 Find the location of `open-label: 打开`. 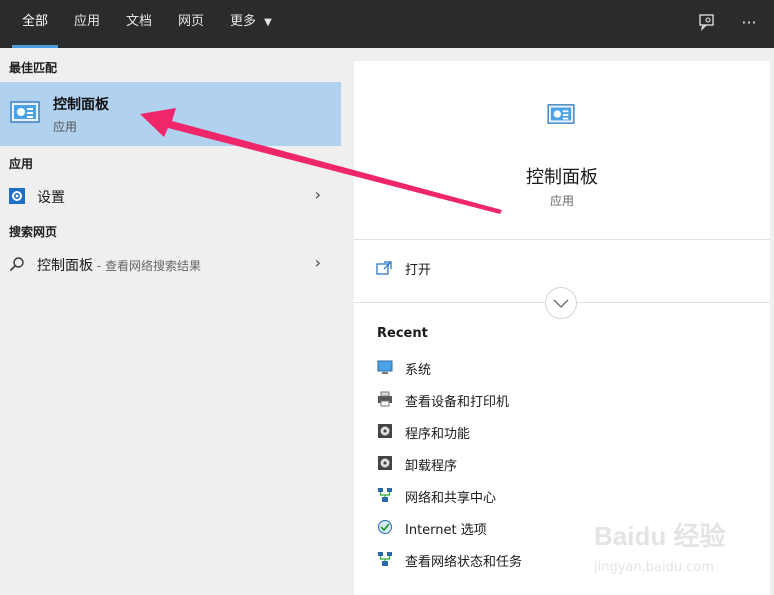

open-label: 打开 is located at coordinates (418, 270).